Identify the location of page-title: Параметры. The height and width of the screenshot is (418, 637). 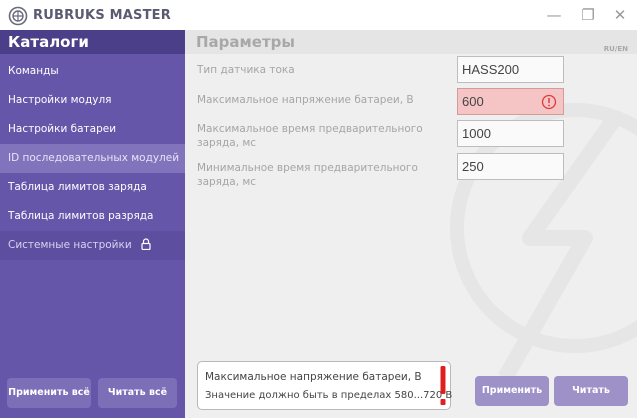
(245, 42).